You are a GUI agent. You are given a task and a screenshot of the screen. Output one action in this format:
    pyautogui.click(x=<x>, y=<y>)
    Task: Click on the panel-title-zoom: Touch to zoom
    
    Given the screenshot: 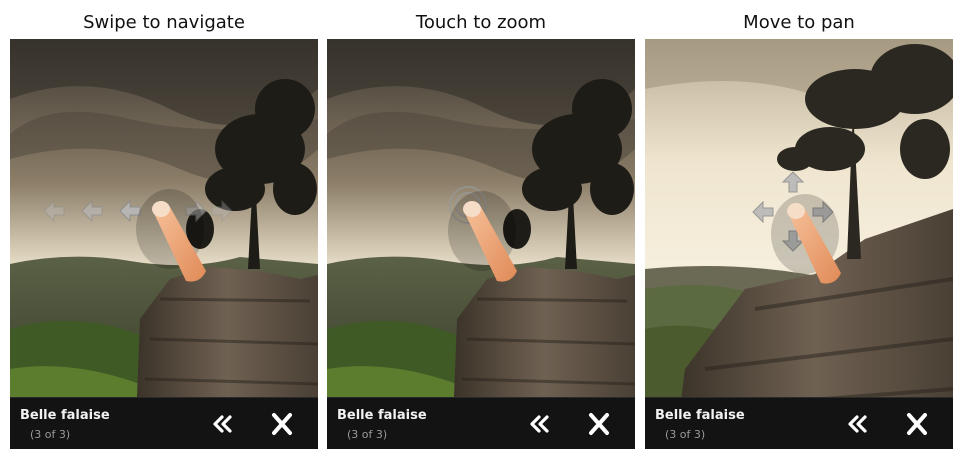 What is the action you would take?
    pyautogui.click(x=481, y=22)
    